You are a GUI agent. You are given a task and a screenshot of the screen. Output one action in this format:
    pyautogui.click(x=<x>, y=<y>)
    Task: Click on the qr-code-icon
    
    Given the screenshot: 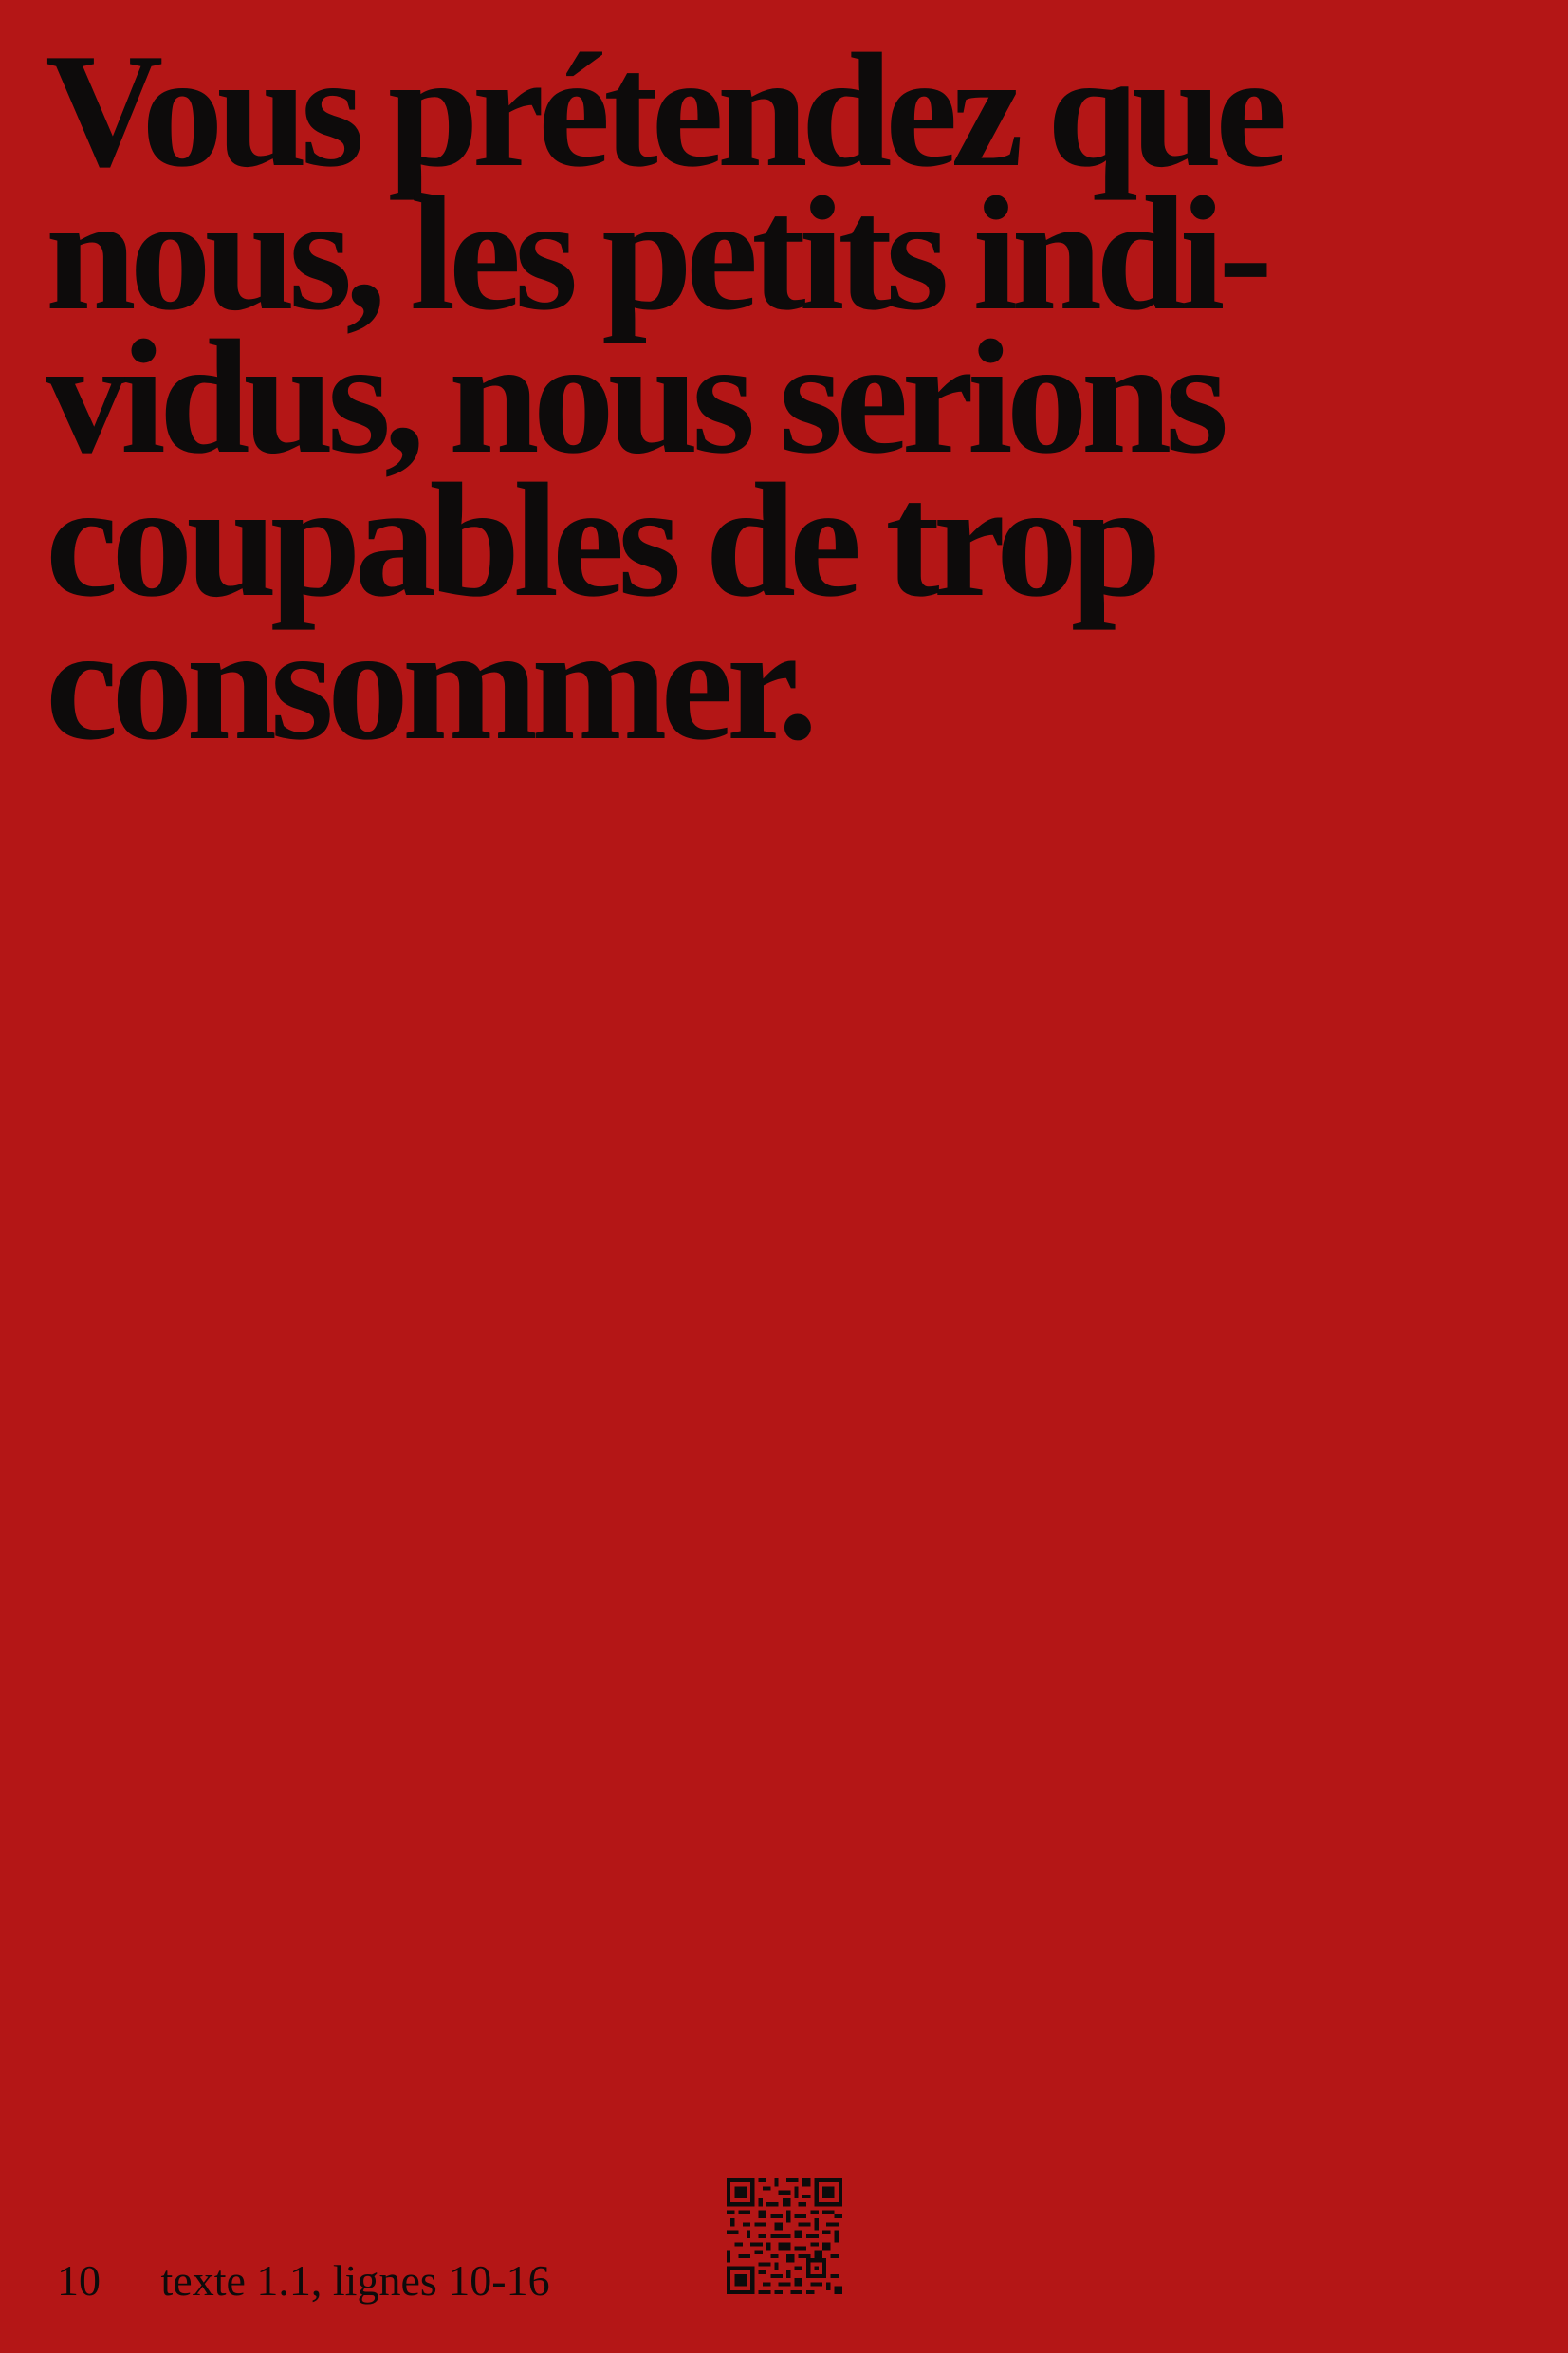 What is the action you would take?
    pyautogui.click(x=785, y=2236)
    